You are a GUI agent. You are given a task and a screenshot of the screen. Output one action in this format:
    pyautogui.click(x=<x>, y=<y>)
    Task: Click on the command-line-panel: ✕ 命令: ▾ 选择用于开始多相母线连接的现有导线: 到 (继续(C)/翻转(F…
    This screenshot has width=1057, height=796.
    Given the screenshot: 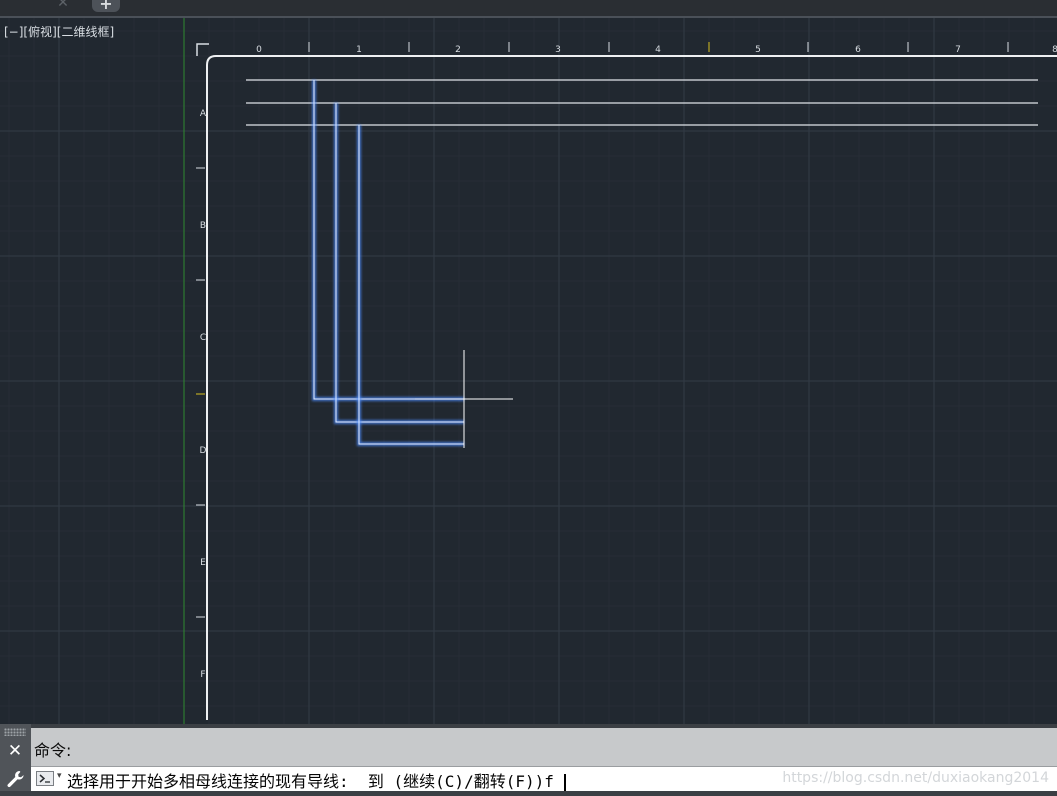 What is the action you would take?
    pyautogui.click(x=528, y=760)
    